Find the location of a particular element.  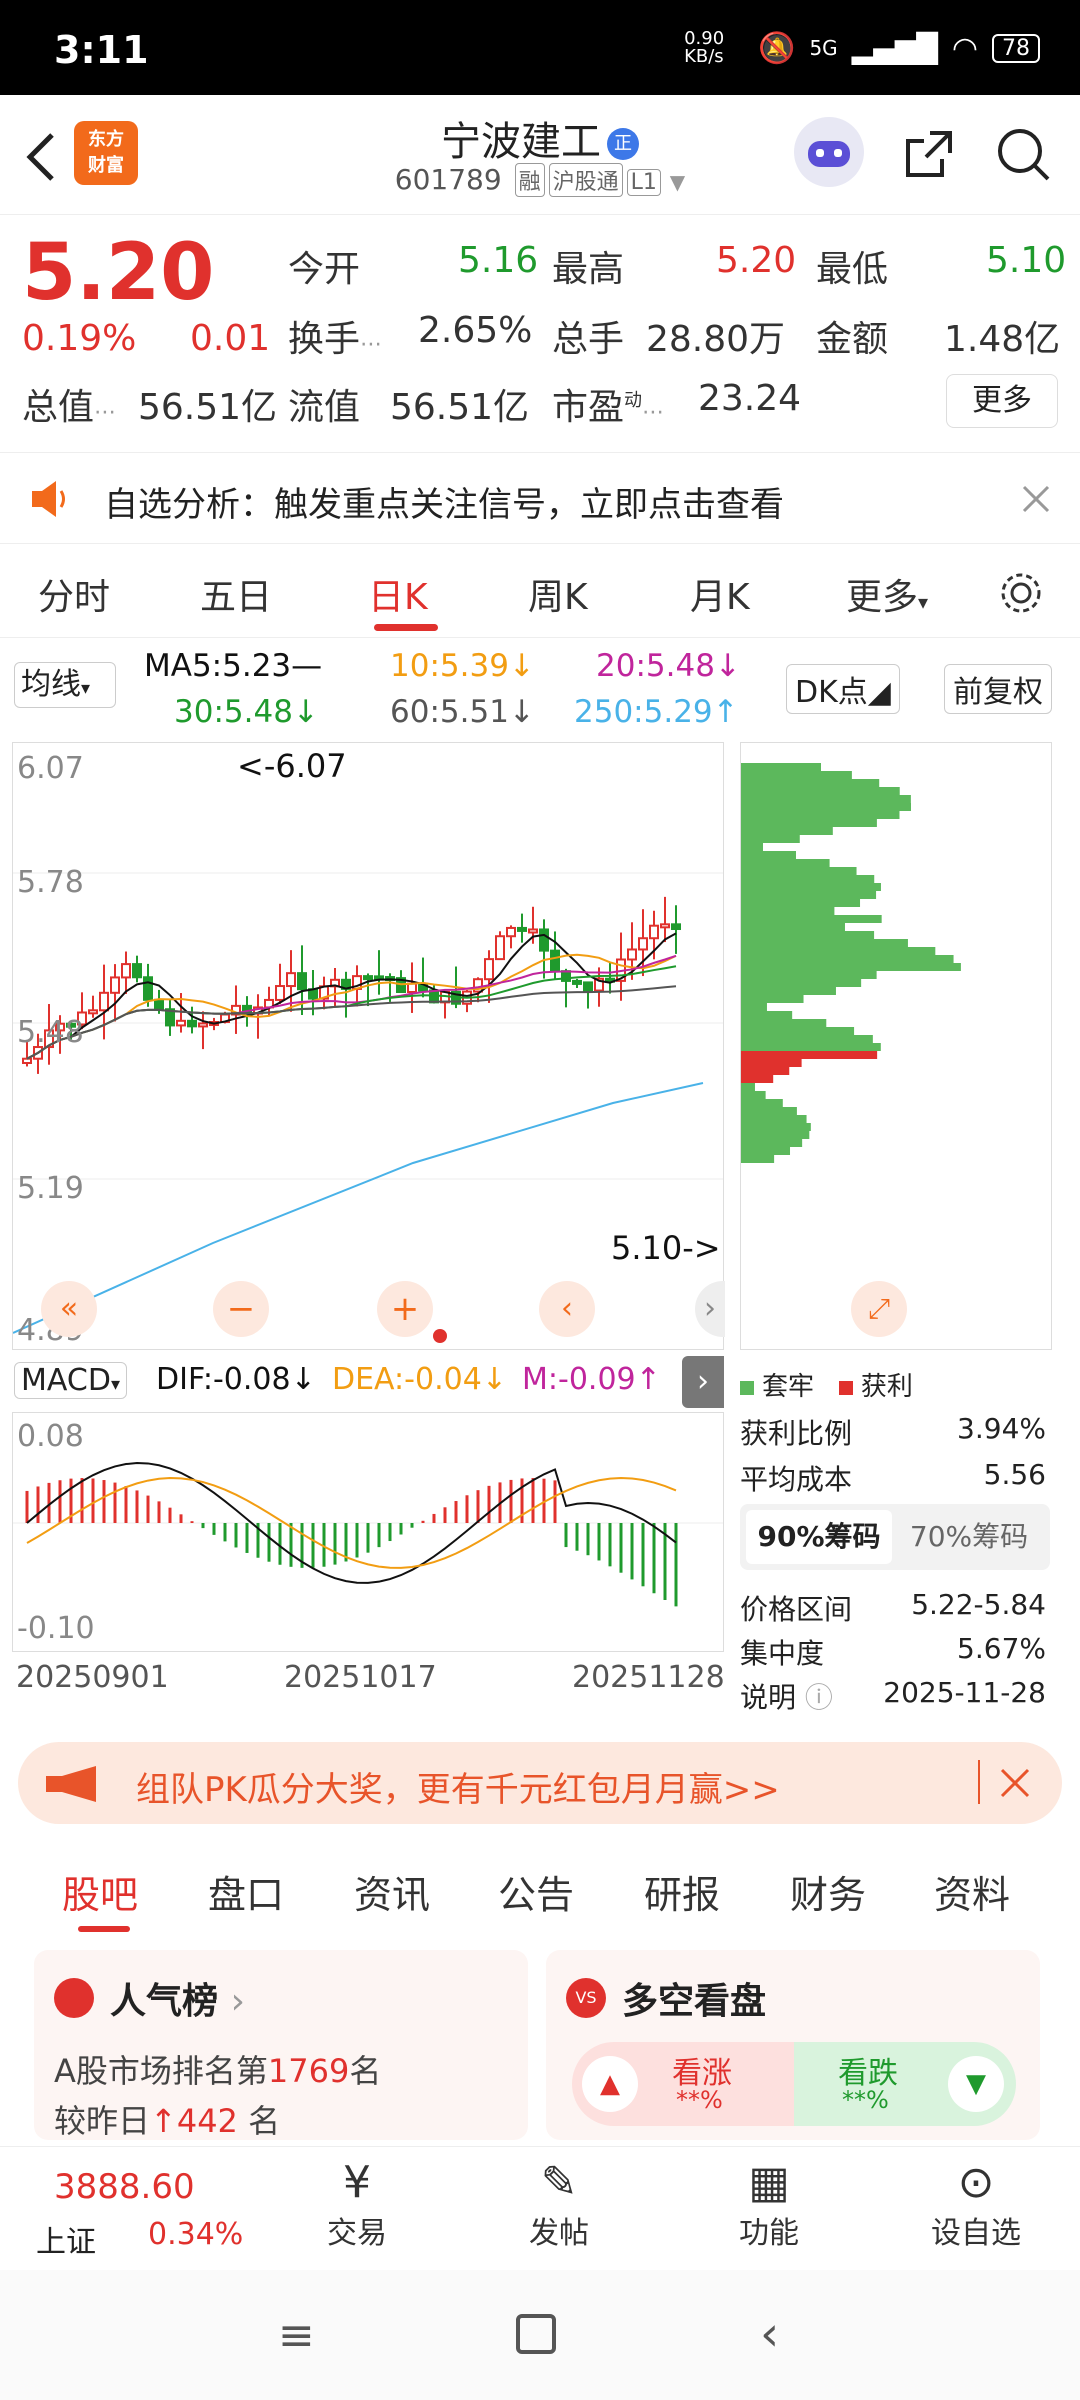

banner-divider is located at coordinates (979, 1782).